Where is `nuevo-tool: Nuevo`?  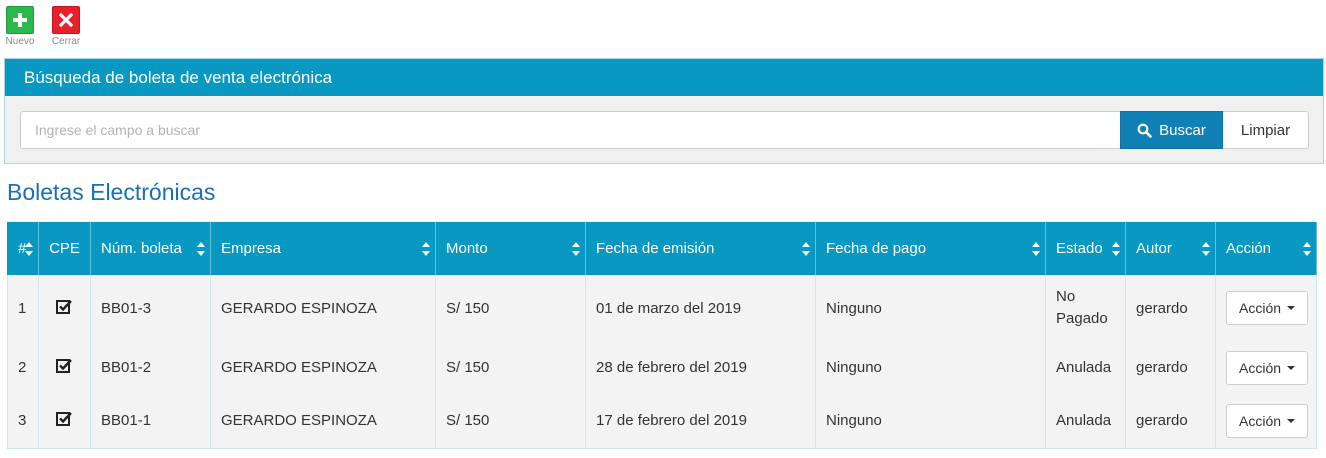 nuevo-tool: Nuevo is located at coordinates (20, 26).